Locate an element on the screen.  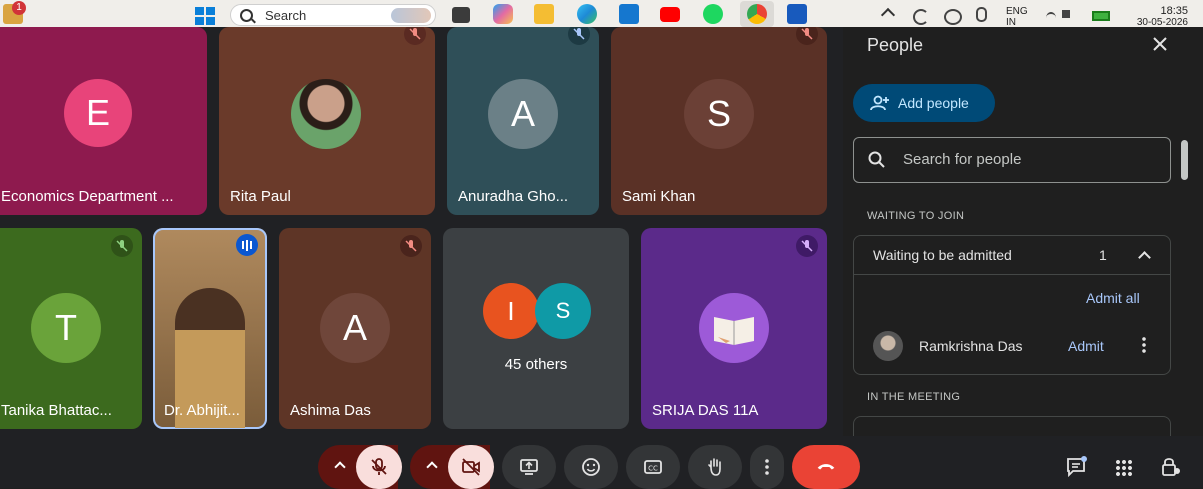
waiting-person-name: Ramkrishna Das is located at coordinates (971, 346).